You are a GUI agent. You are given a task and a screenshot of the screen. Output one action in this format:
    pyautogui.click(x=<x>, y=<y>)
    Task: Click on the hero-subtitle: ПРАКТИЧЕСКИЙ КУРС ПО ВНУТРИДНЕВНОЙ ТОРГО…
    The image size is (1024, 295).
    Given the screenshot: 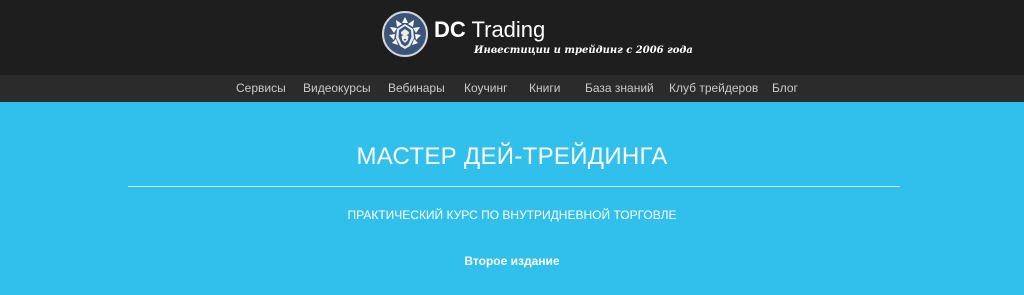 What is the action you would take?
    pyautogui.click(x=512, y=215)
    